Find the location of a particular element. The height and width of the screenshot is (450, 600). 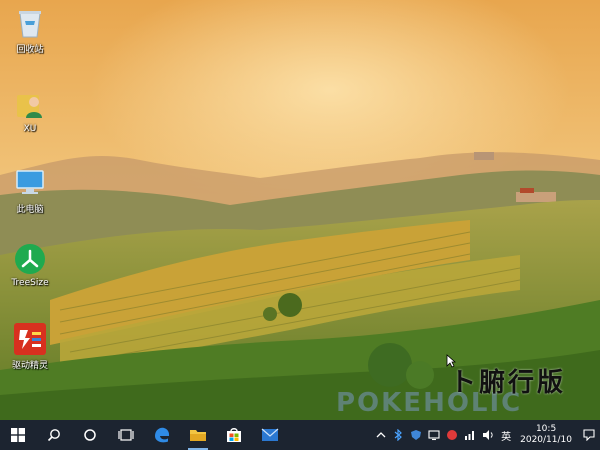

show-hidden-icons-button is located at coordinates (381, 435).